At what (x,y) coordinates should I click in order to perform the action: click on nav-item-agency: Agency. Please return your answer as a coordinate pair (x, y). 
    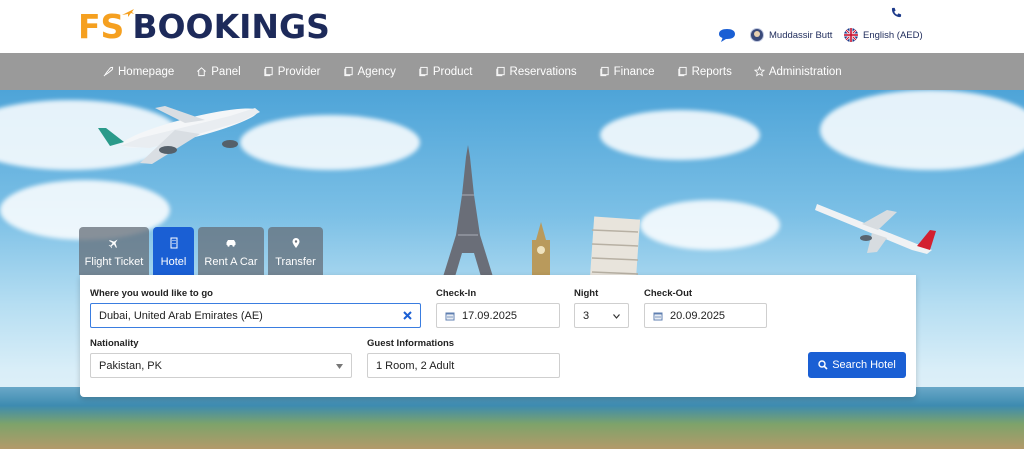
    Looking at the image, I should click on (369, 72).